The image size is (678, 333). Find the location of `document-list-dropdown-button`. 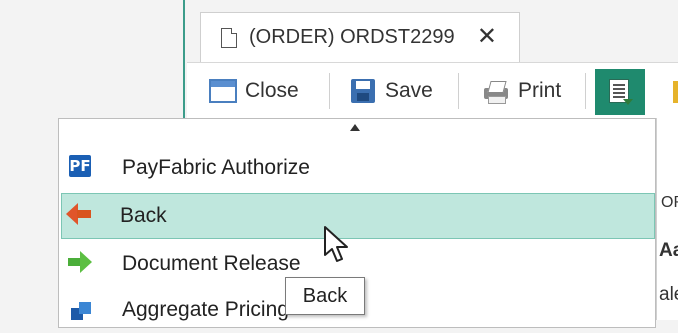

document-list-dropdown-button is located at coordinates (620, 92).